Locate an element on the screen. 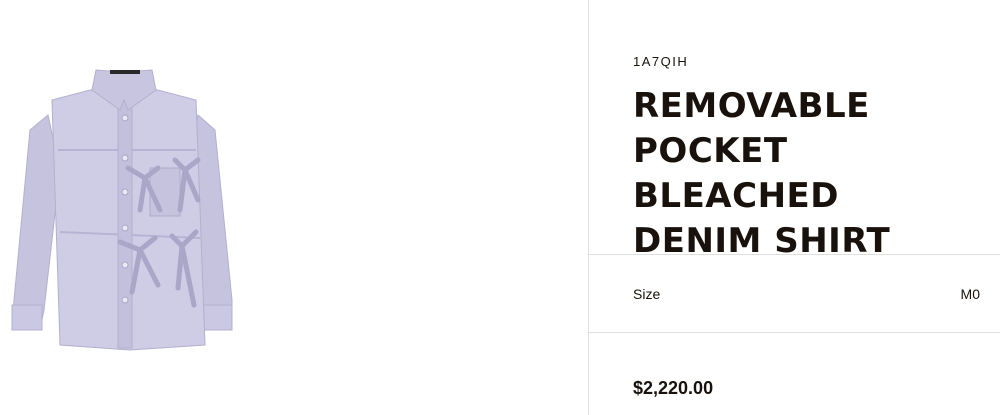 This screenshot has width=1000, height=415. product-sku: 1A7QIH is located at coordinates (661, 61).